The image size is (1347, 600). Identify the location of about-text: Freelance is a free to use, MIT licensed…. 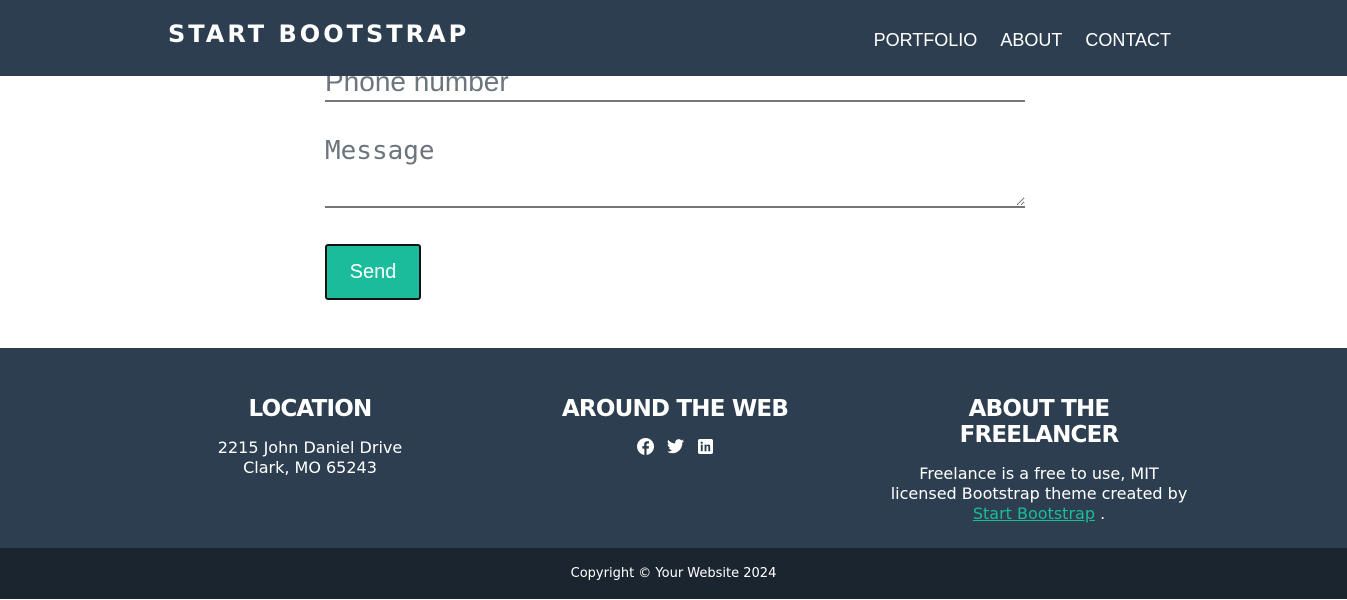
(1039, 494).